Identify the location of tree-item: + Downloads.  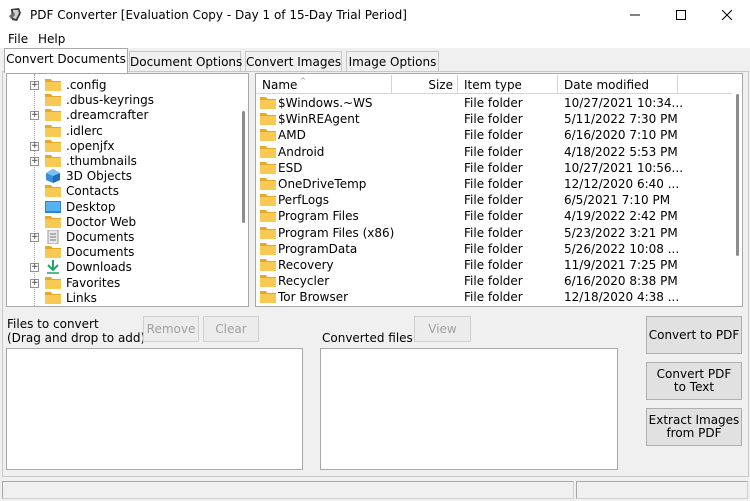
(122, 267).